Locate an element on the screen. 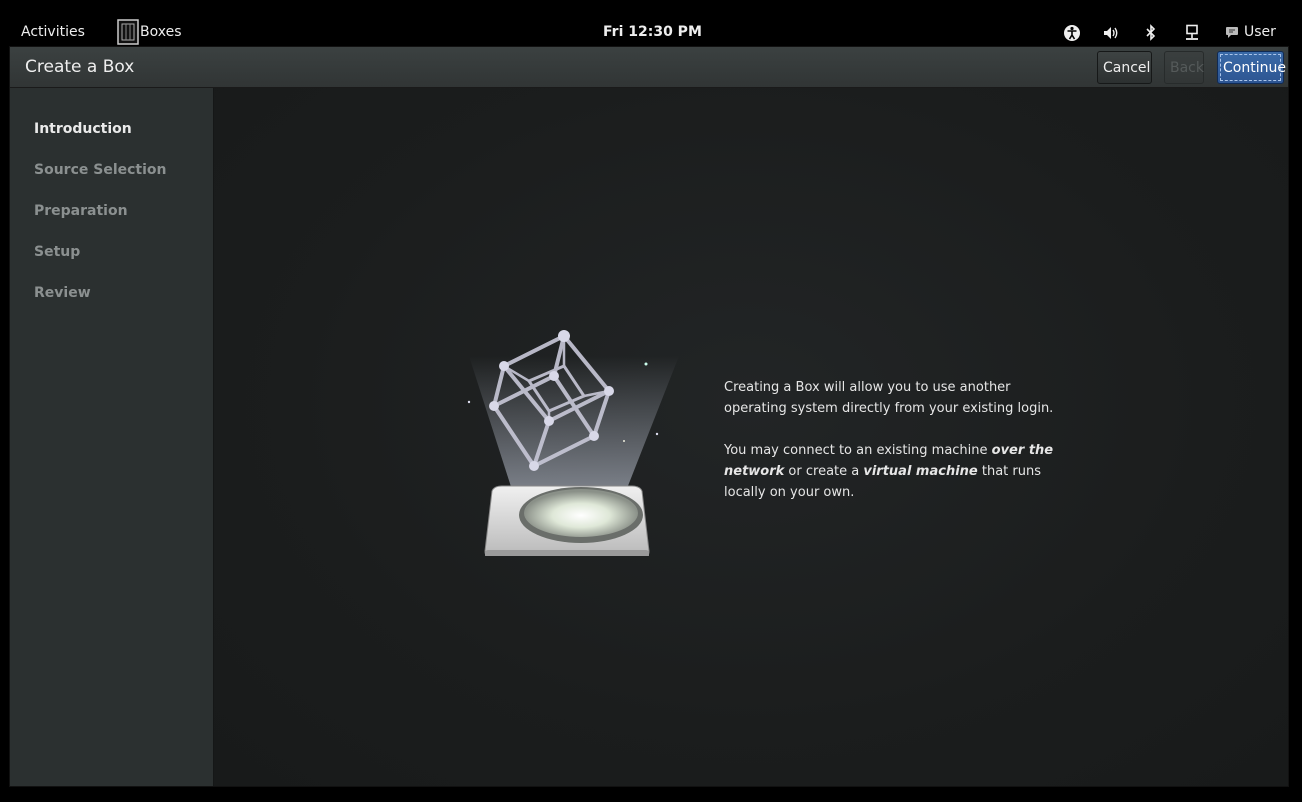 The width and height of the screenshot is (1302, 802). step-preparation: Preparation is located at coordinates (81, 211).